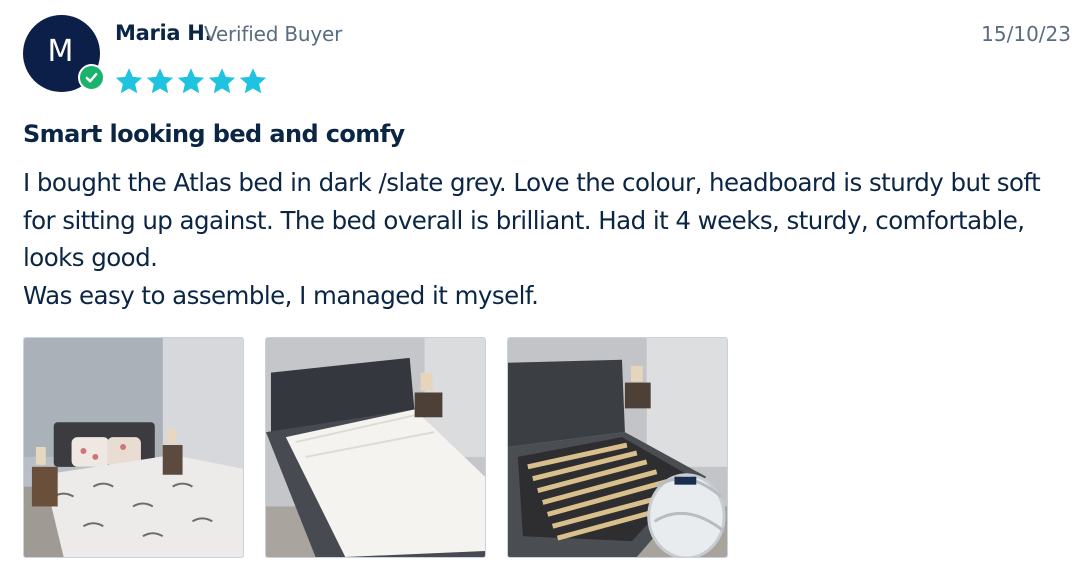  I want to click on review-date: 15/10/23, so click(1026, 34).